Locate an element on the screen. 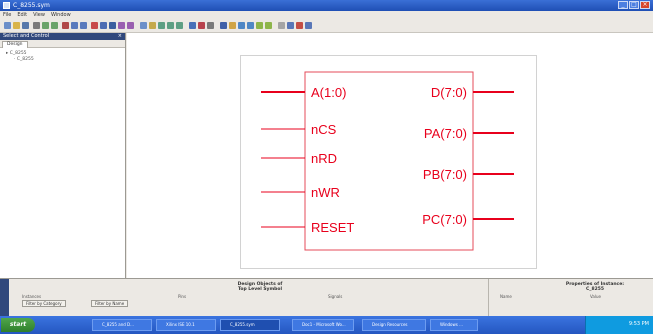 The image size is (653, 334). add-pin-icon is located at coordinates (152, 25).